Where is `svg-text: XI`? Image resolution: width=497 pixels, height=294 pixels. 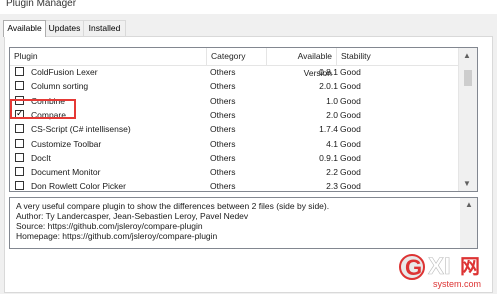 svg-text: XI is located at coordinates (439, 266).